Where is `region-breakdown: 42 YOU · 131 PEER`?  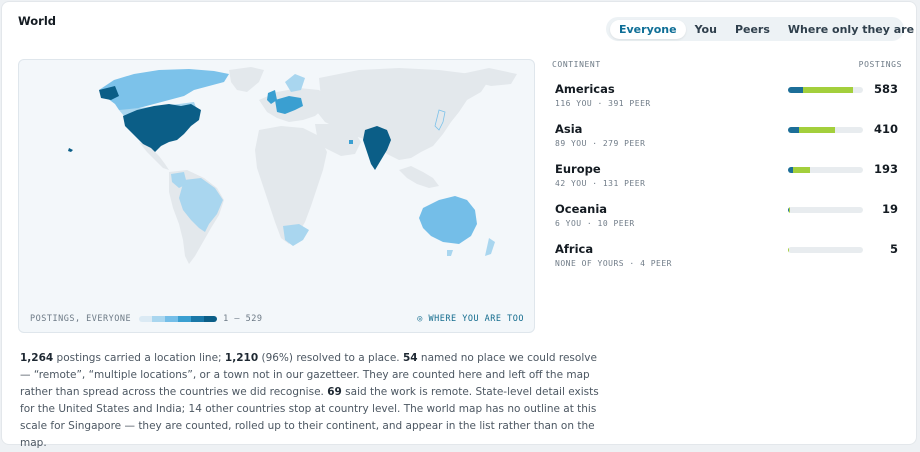 region-breakdown: 42 YOU · 131 PEER is located at coordinates (600, 183).